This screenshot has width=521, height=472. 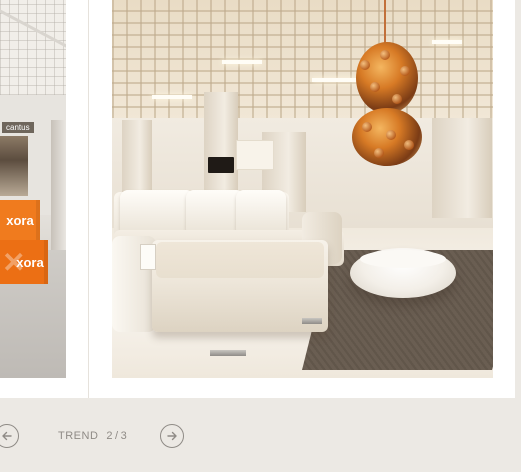 I want to click on slide-counter: TREND 2/3, so click(x=92, y=436).